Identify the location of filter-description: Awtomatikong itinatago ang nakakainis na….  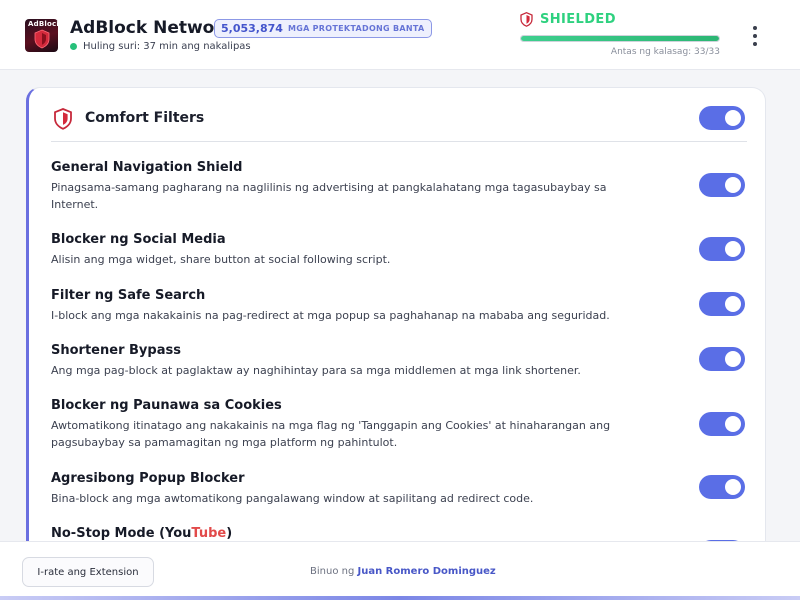
(331, 434).